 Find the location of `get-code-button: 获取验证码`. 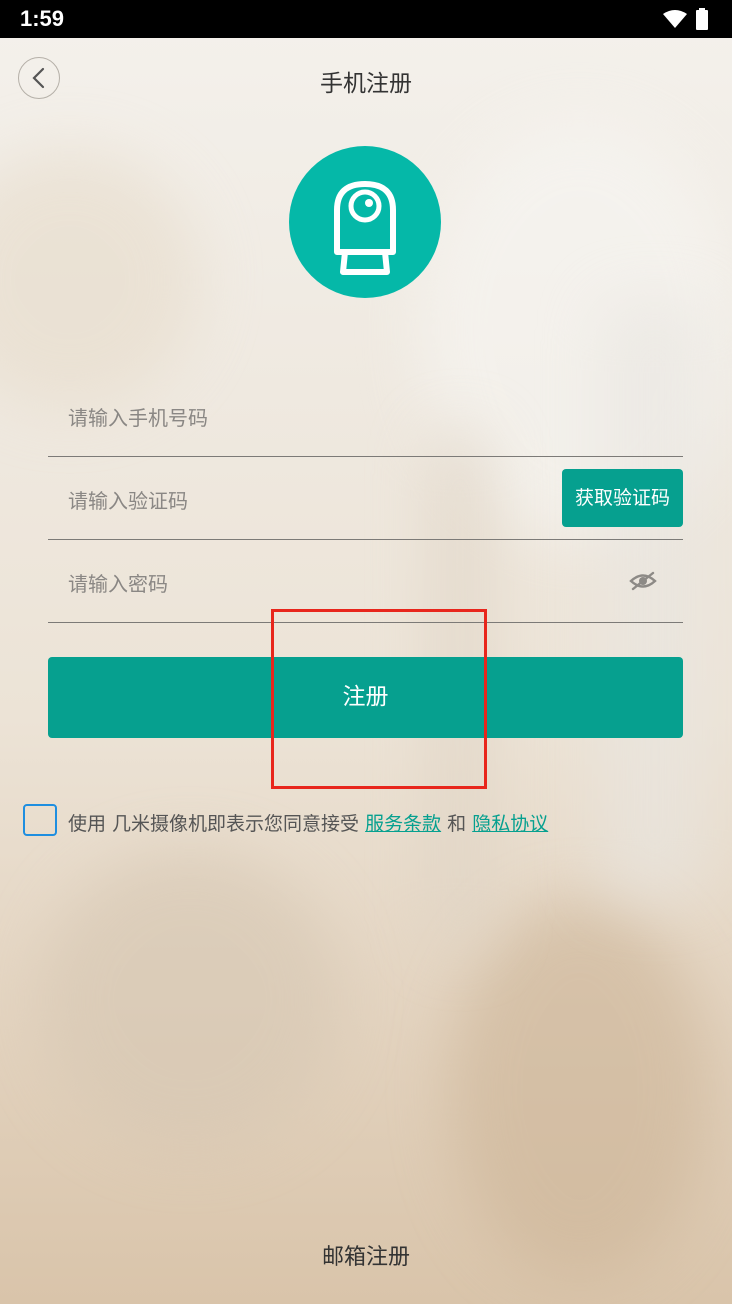

get-code-button: 获取验证码 is located at coordinates (622, 498).